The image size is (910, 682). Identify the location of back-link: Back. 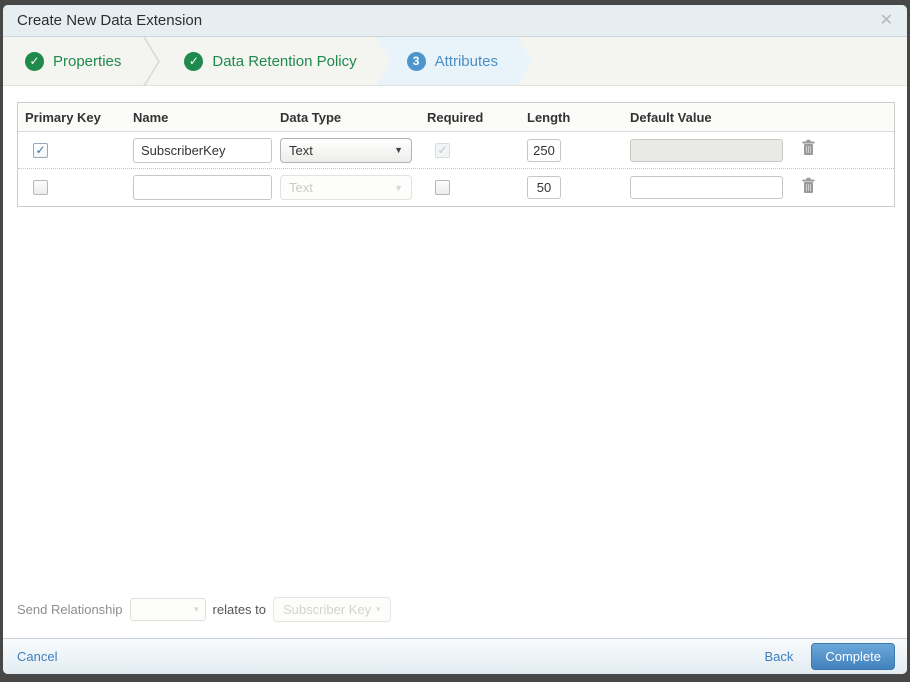
(778, 656).